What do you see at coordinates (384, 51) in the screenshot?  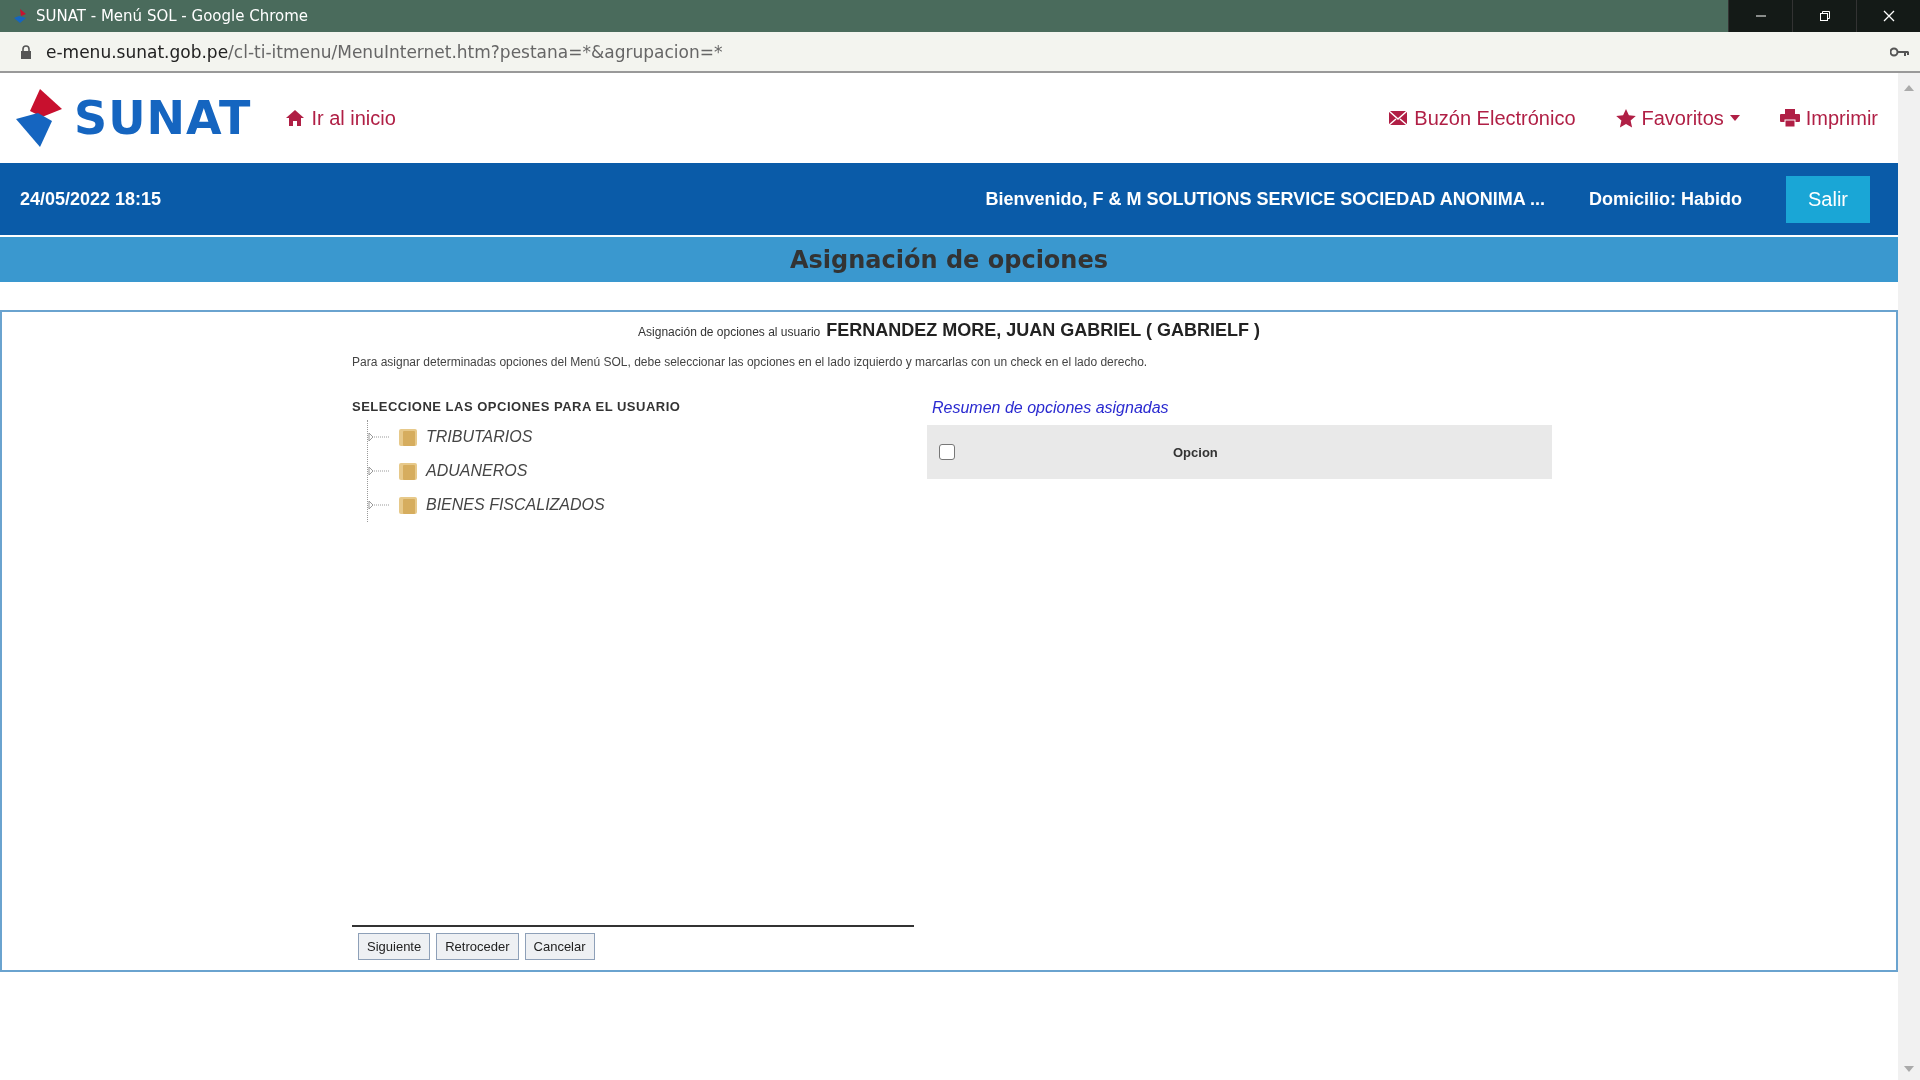 I see `url-text: e-menu.sunat.gob.pe/cl-ti-itmenu/MenuInternet.htm?pestana=*&agrupacion=*` at bounding box center [384, 51].